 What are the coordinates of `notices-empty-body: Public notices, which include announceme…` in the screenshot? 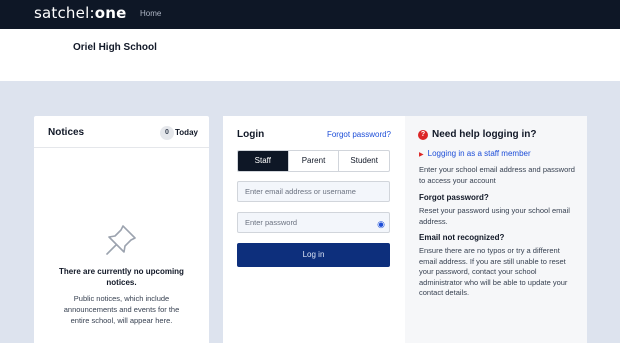 It's located at (121, 309).